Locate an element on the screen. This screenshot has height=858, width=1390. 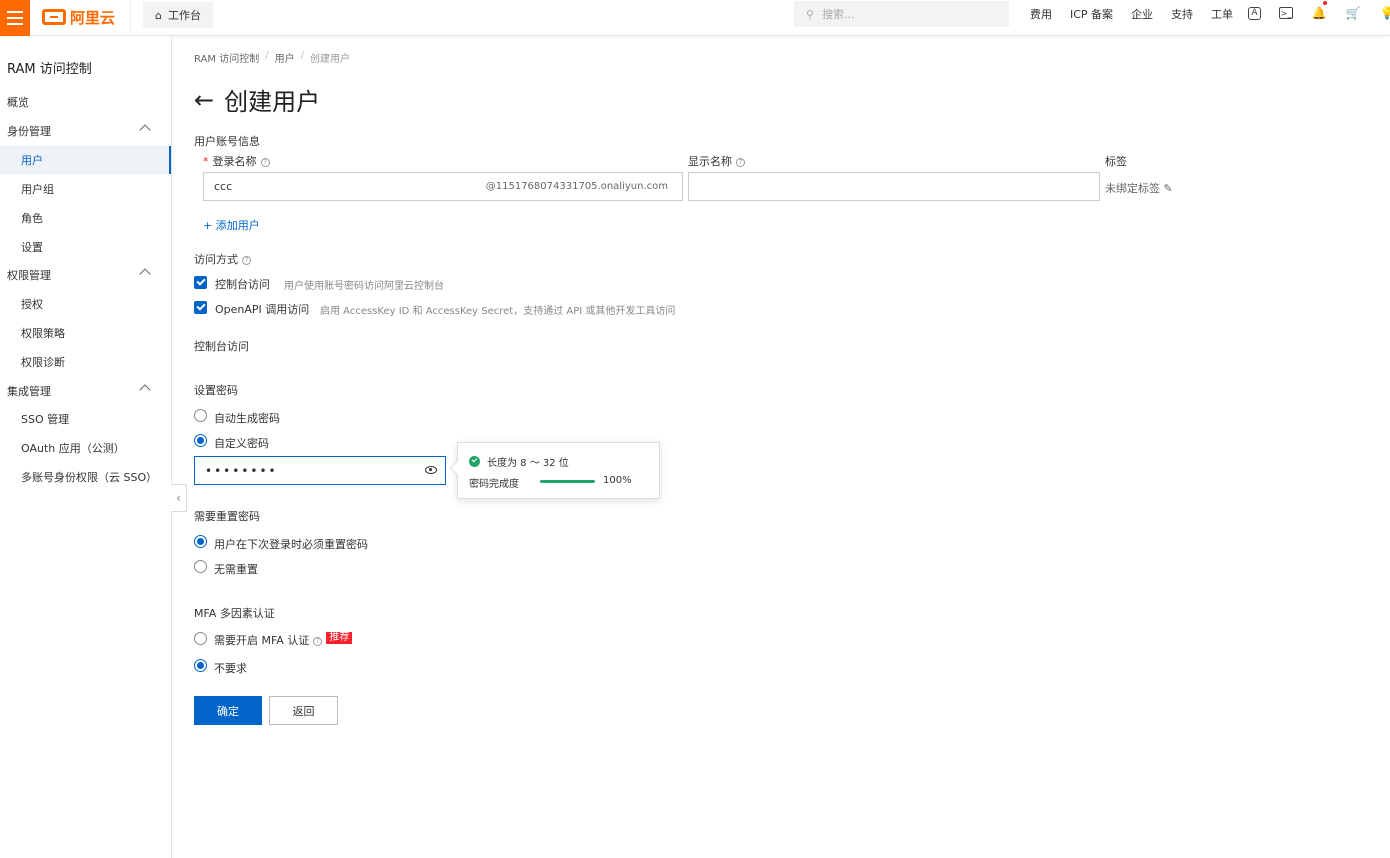
api-access-label: OpenAPI 调用访问 is located at coordinates (262, 309).